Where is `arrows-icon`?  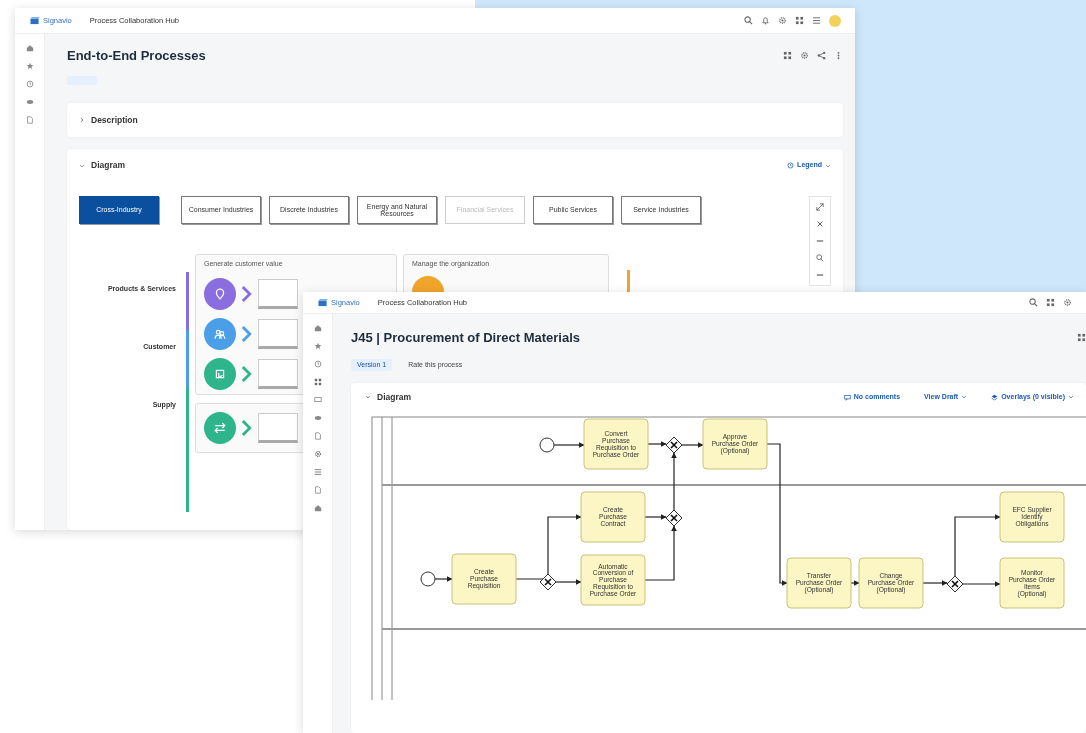
arrows-icon is located at coordinates (220, 427).